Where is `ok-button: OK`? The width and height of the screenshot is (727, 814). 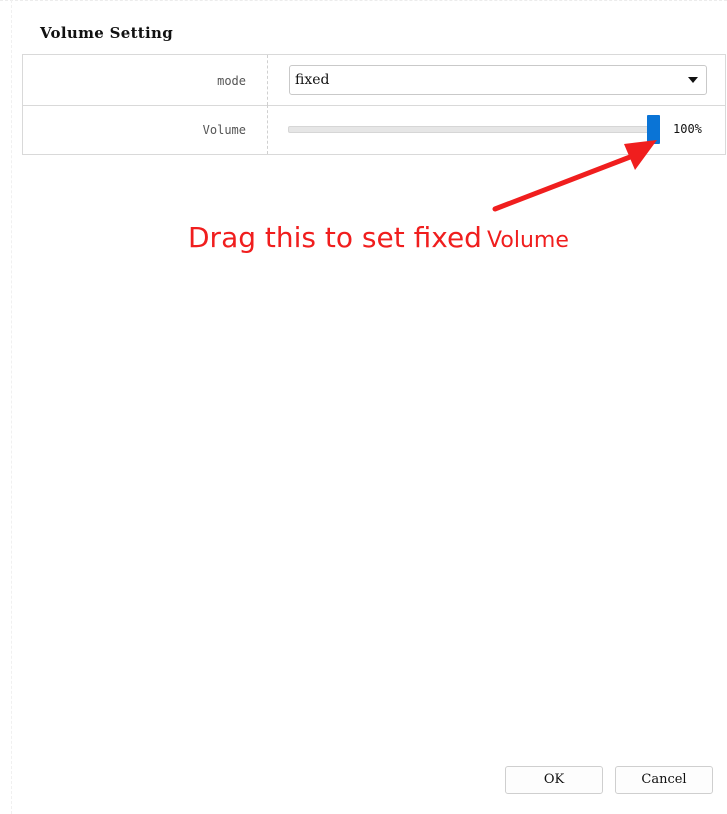
ok-button: OK is located at coordinates (554, 780).